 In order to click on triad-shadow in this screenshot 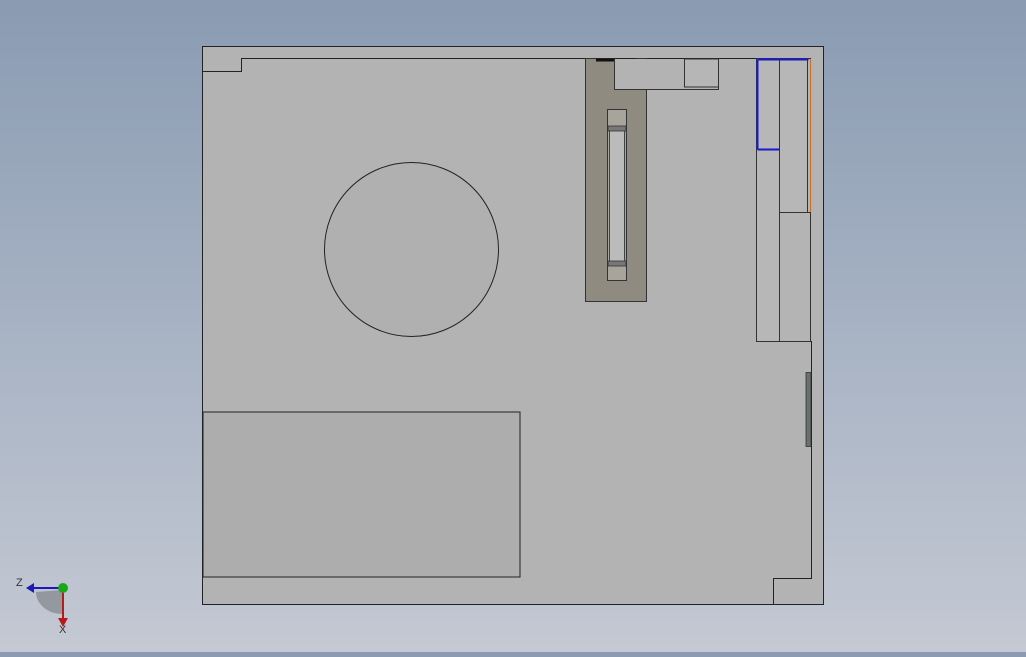, I will do `click(49, 602)`.